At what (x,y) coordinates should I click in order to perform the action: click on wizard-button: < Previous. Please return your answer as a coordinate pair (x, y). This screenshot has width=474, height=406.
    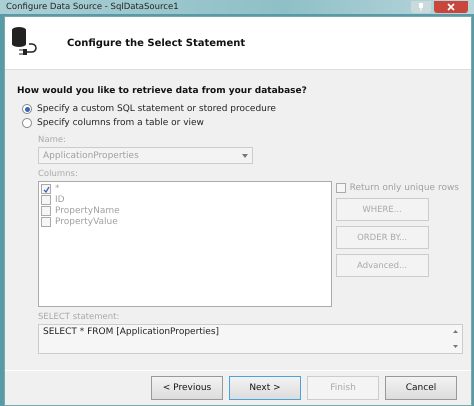
    Looking at the image, I should click on (187, 388).